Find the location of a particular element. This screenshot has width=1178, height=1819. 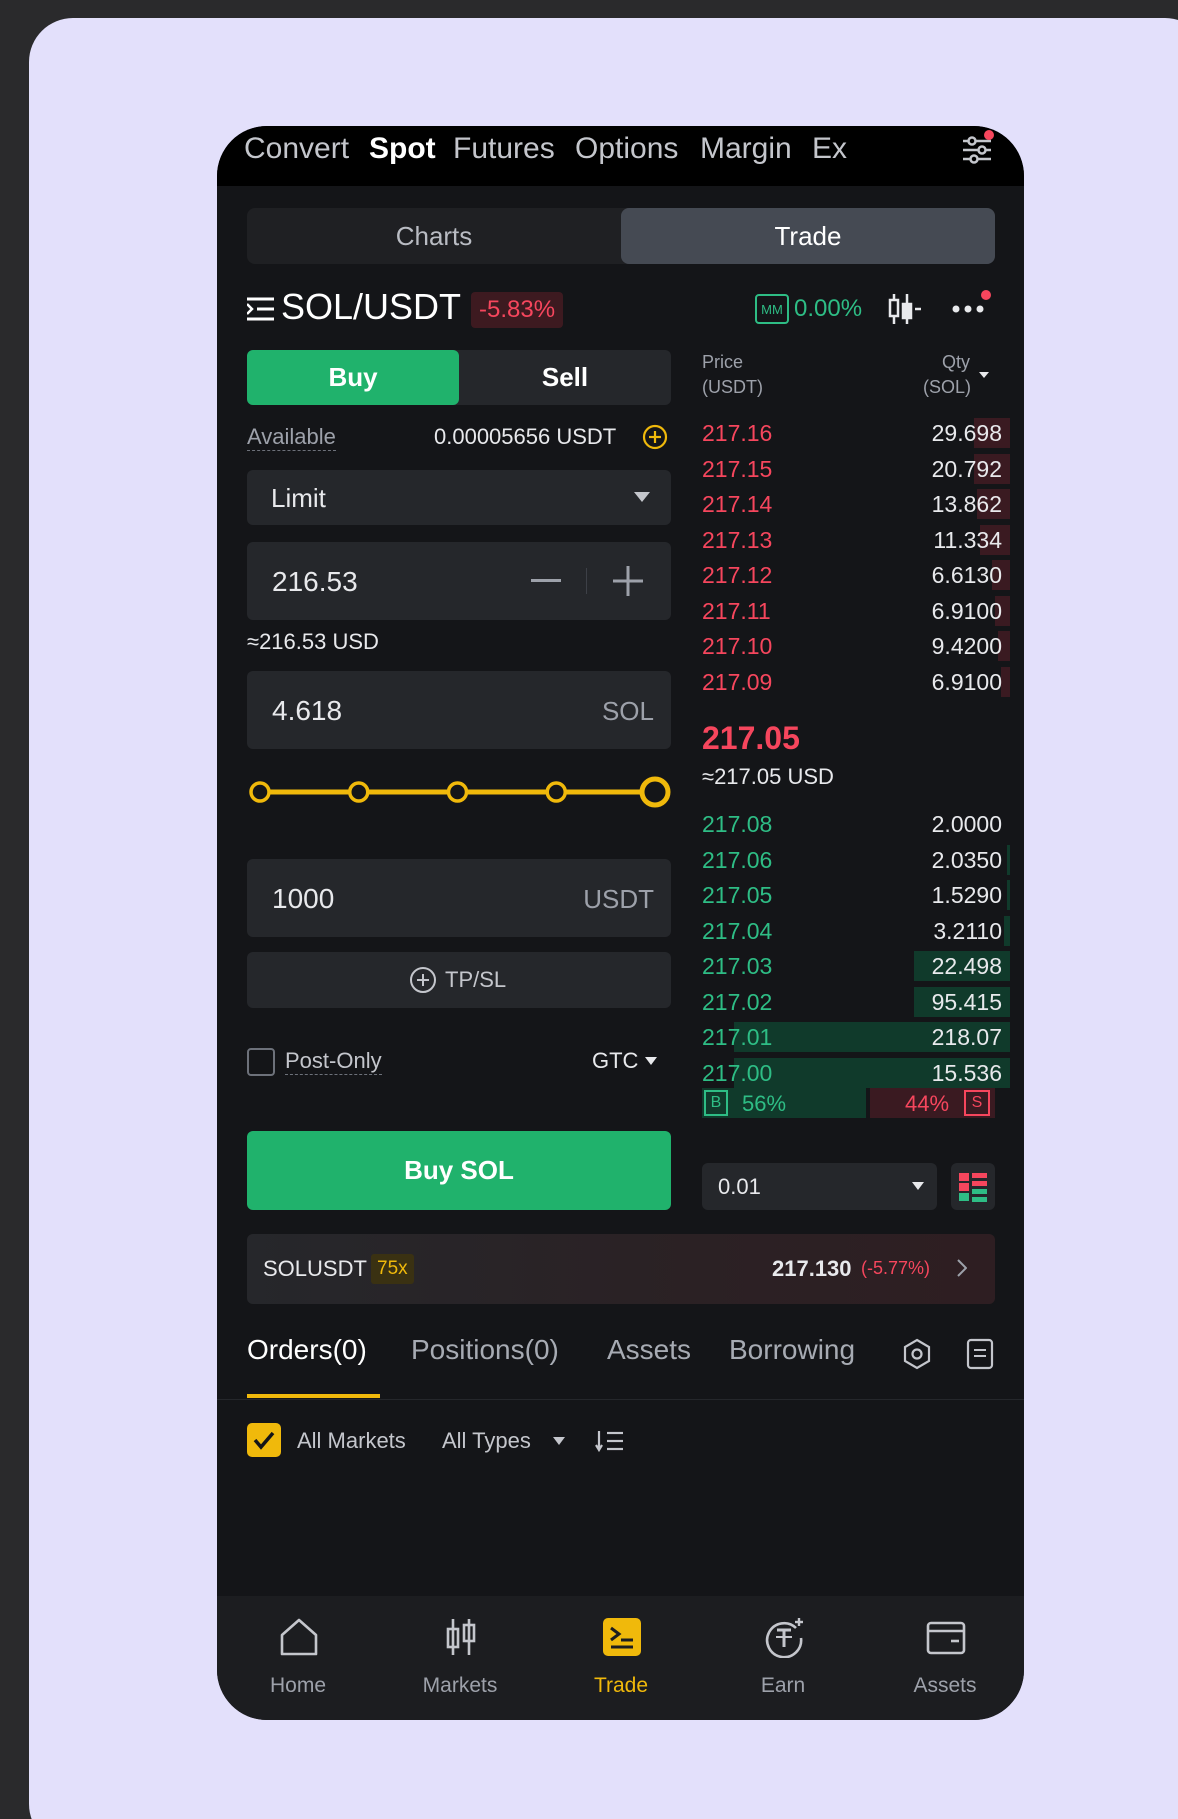

row-price: 217.01 is located at coordinates (737, 1037).